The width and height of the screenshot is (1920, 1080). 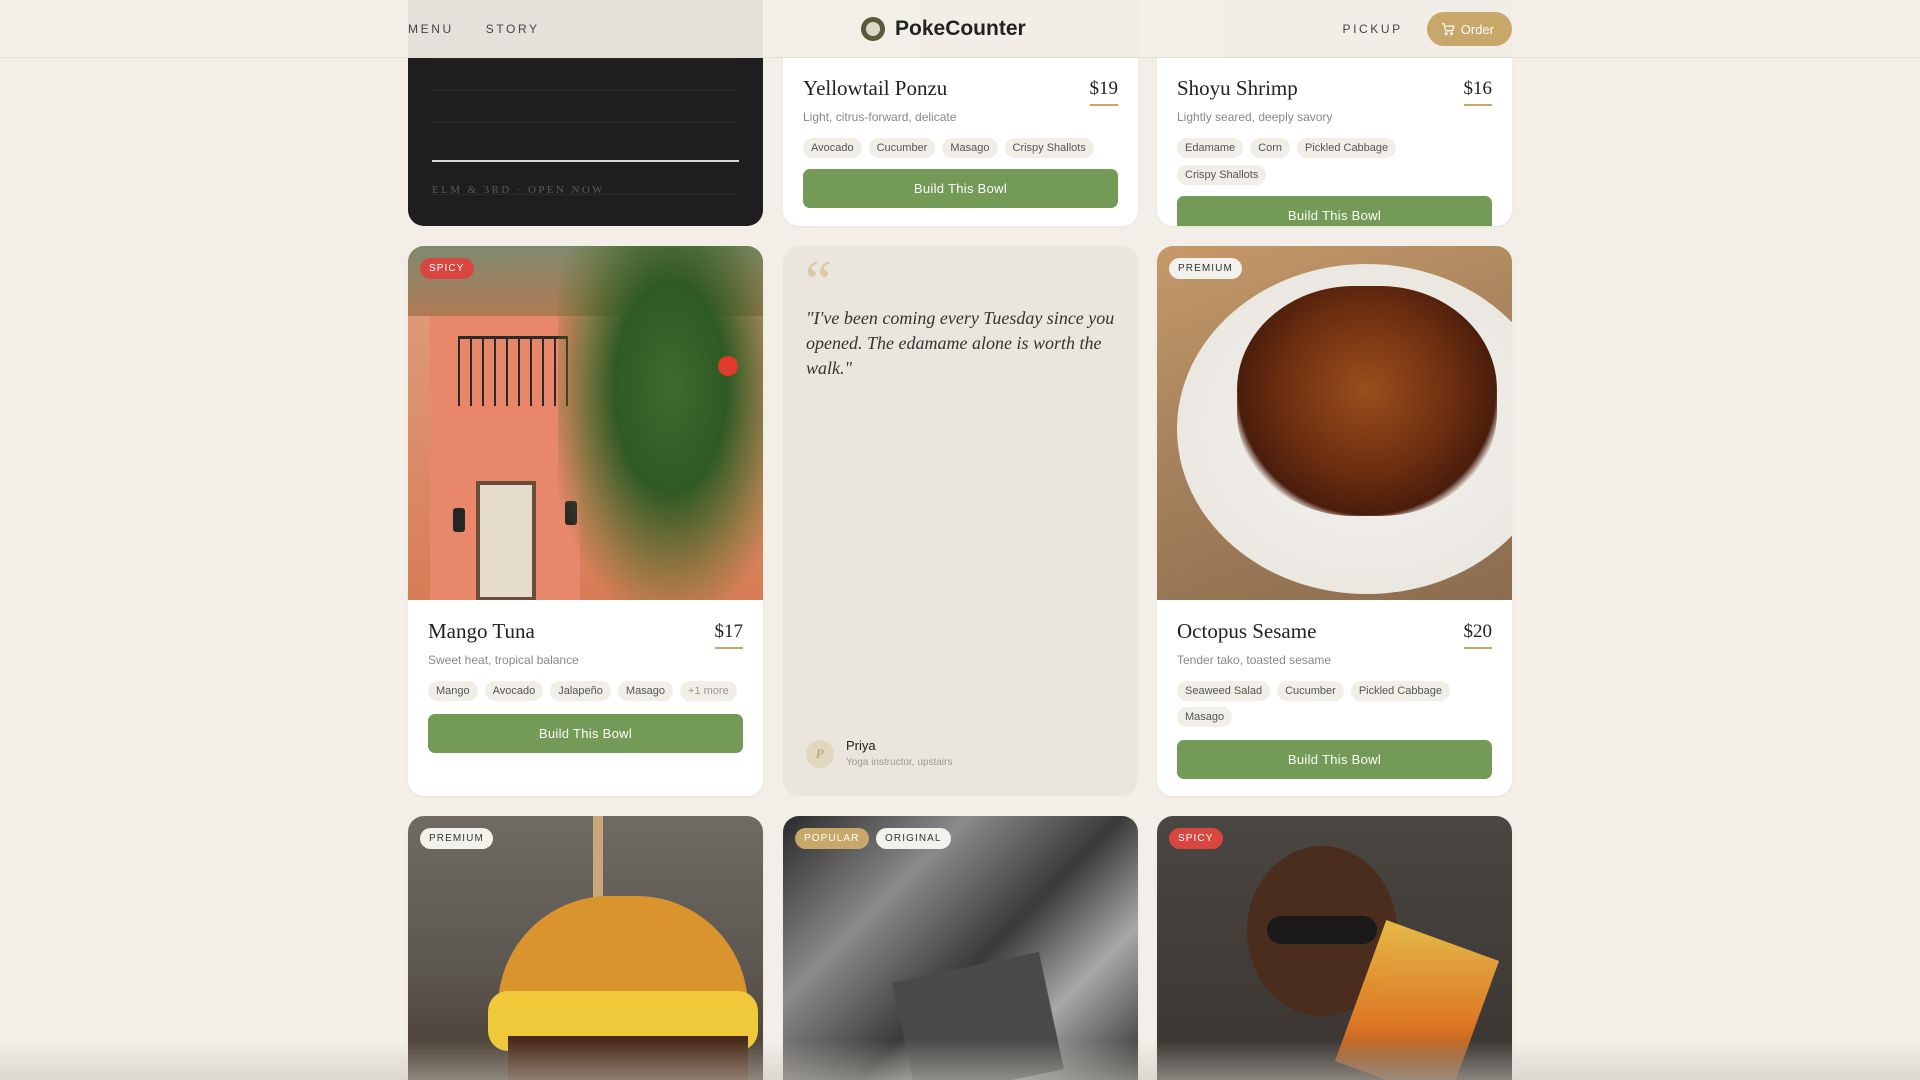 What do you see at coordinates (431, 29) in the screenshot?
I see `nav-menu-link: MENU` at bounding box center [431, 29].